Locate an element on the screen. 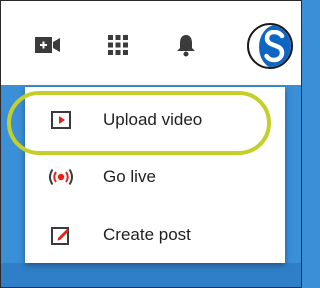  notifications-bell-icon is located at coordinates (186, 45).